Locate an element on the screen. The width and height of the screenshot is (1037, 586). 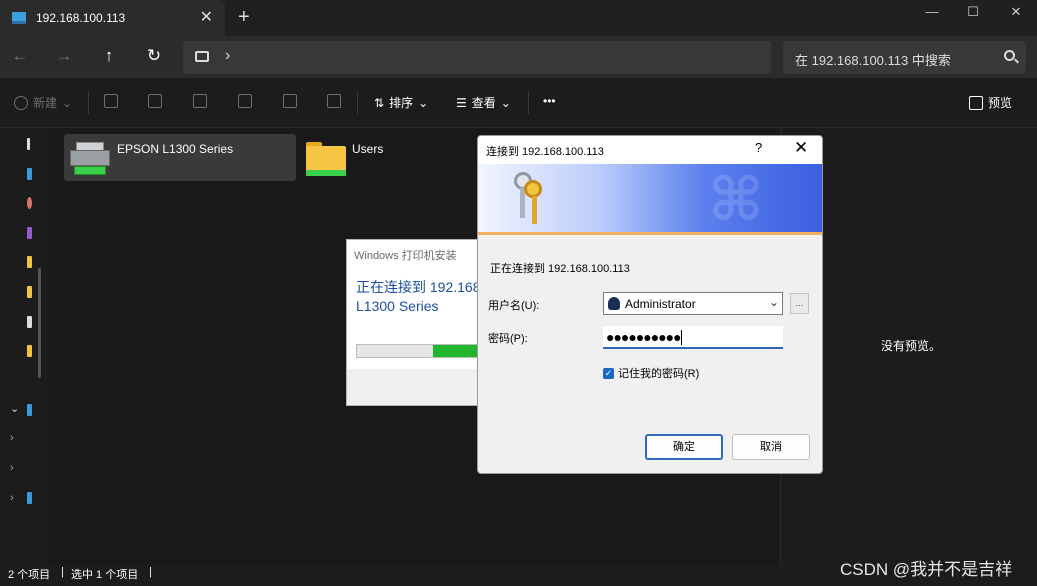
tab-current: 192.168.100.113 ✕ is located at coordinates (112, 18).